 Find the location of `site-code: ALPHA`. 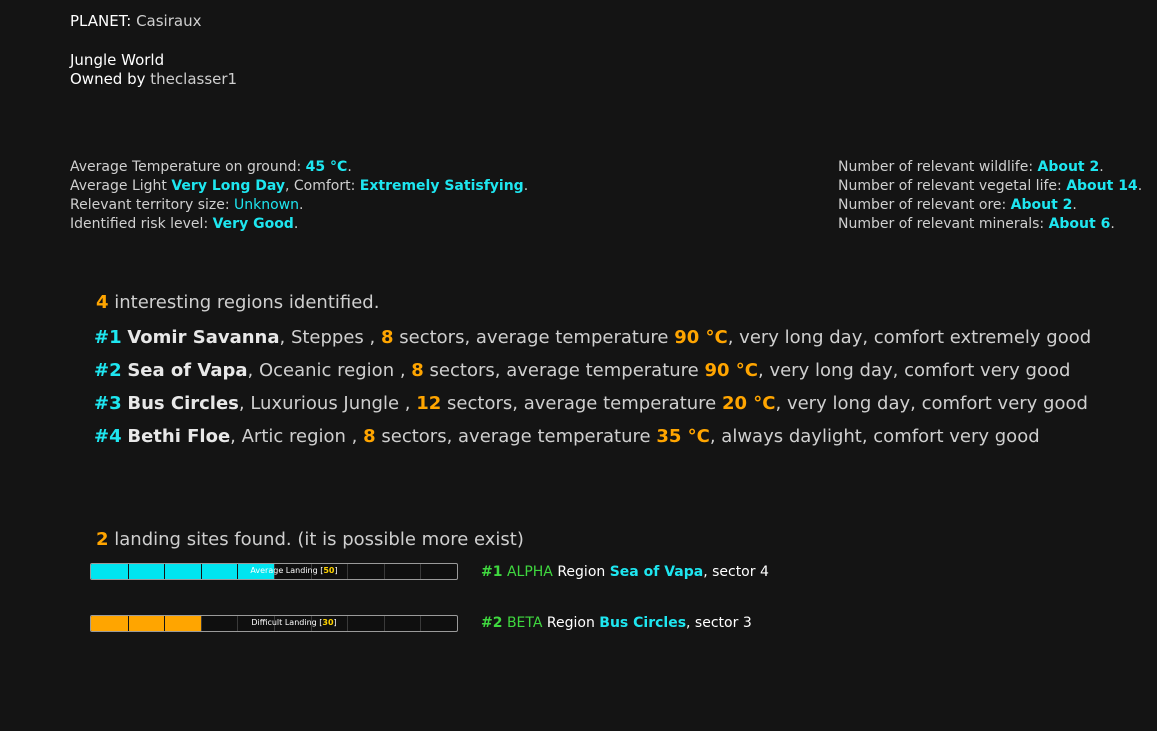

site-code: ALPHA is located at coordinates (530, 572).